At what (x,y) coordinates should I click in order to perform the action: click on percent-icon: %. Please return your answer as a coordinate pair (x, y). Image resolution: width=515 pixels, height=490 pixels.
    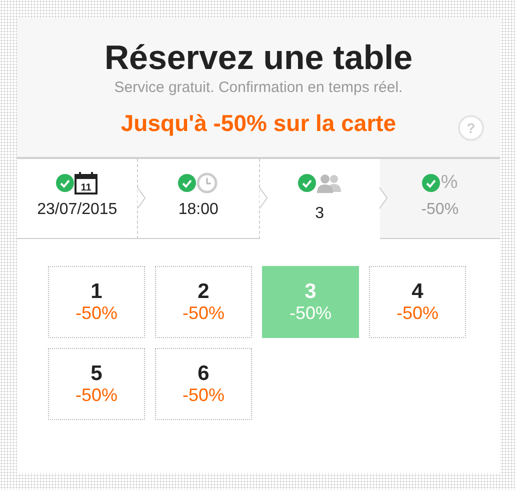
    Looking at the image, I should click on (449, 183).